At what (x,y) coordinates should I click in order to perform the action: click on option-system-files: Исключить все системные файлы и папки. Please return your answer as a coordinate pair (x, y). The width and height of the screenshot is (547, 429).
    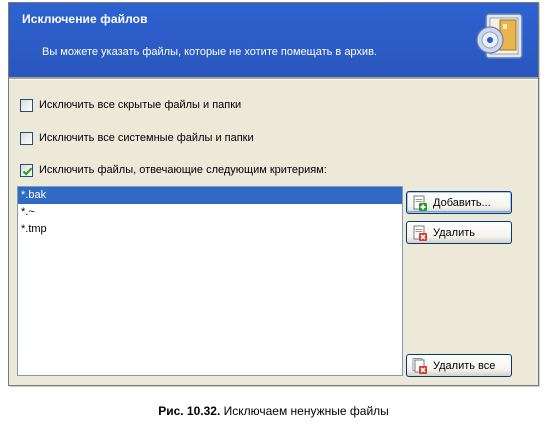
    Looking at the image, I should click on (137, 138).